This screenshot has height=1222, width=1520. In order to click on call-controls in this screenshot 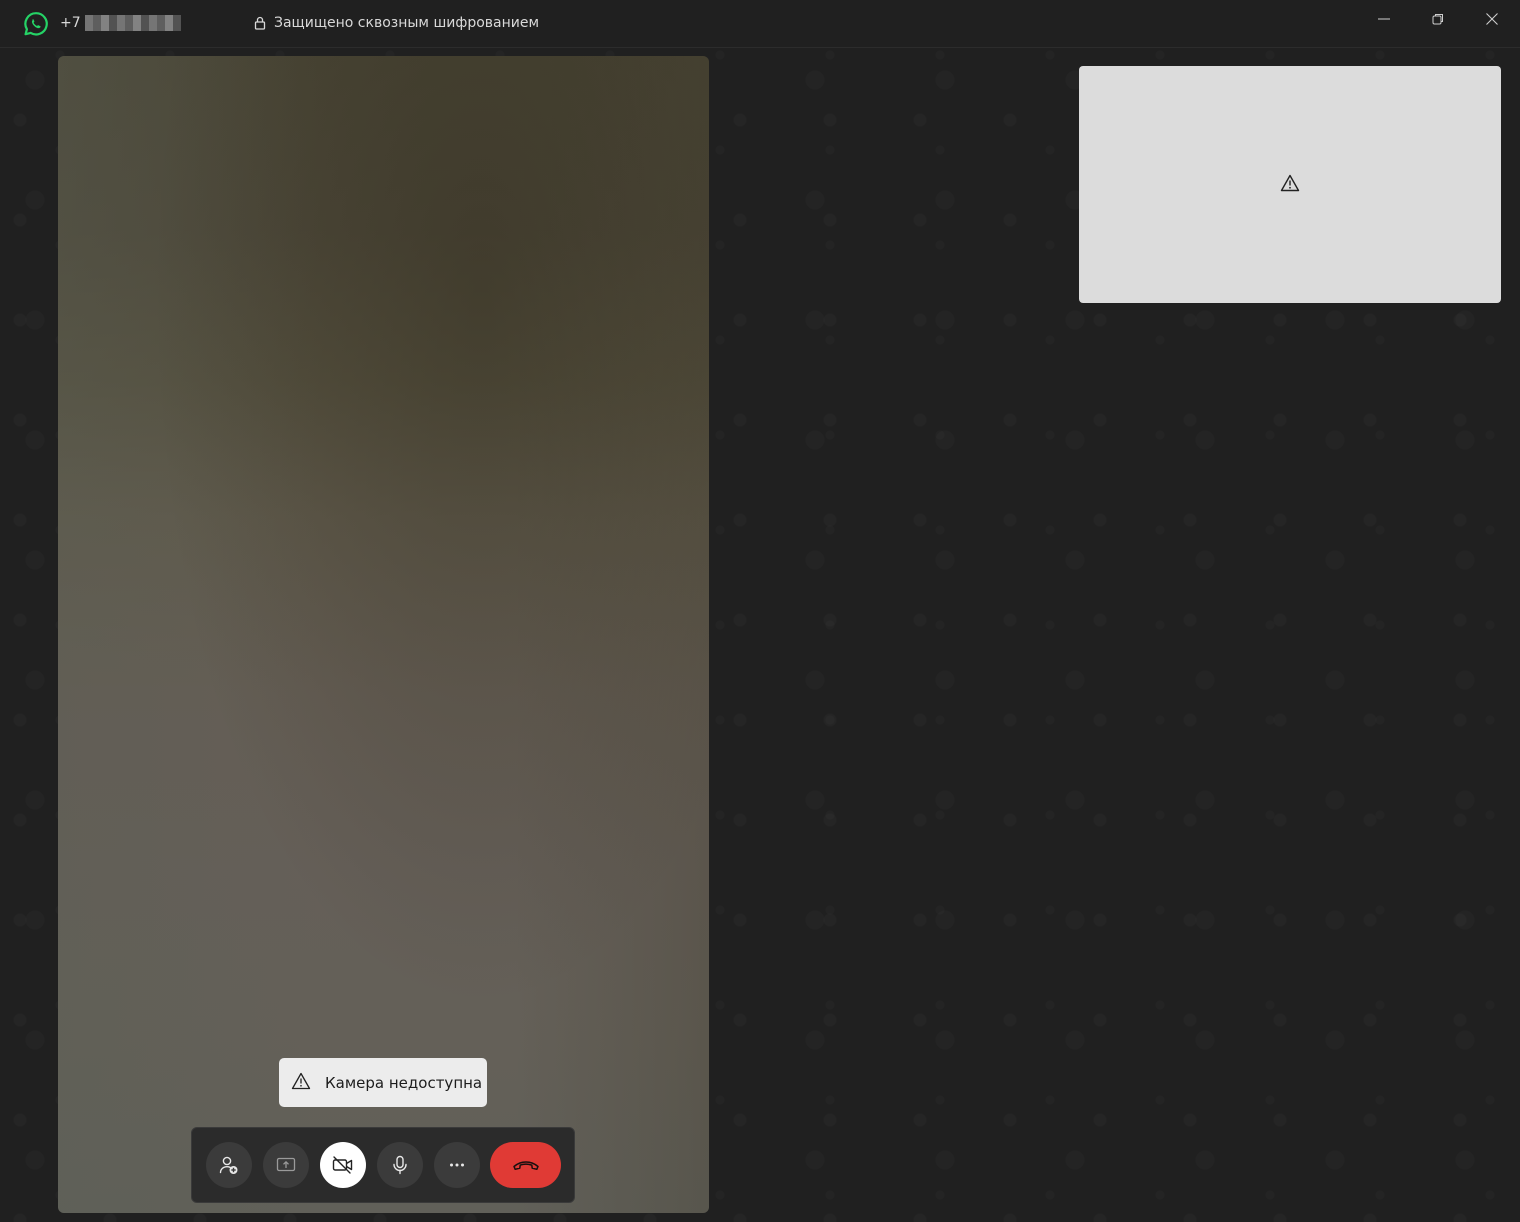, I will do `click(383, 1165)`.